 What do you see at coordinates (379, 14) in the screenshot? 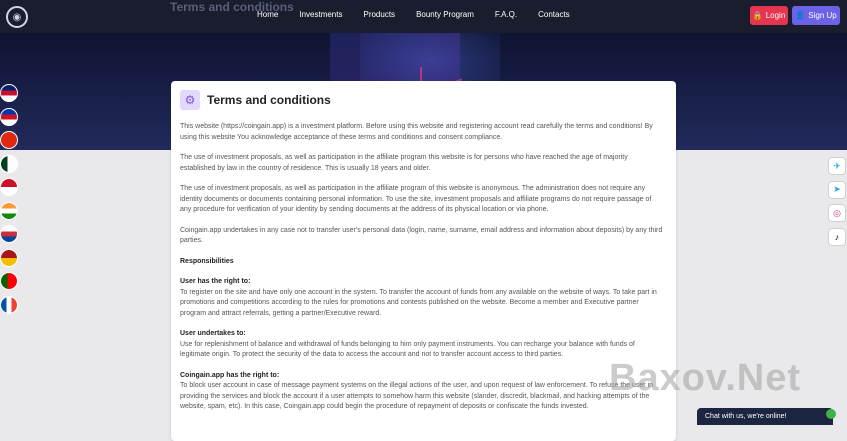
I see `nav-products: Products` at bounding box center [379, 14].